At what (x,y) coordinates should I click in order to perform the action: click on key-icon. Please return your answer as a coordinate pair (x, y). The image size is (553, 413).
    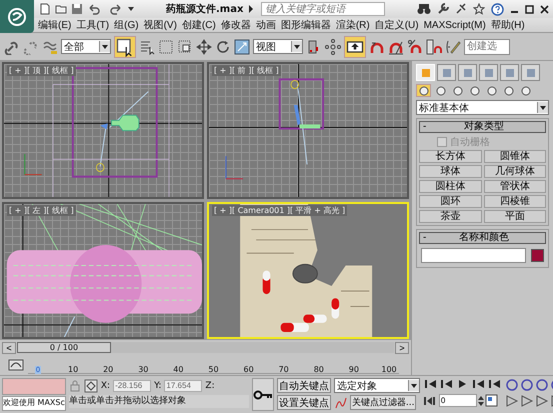
    Looking at the image, I should click on (262, 395).